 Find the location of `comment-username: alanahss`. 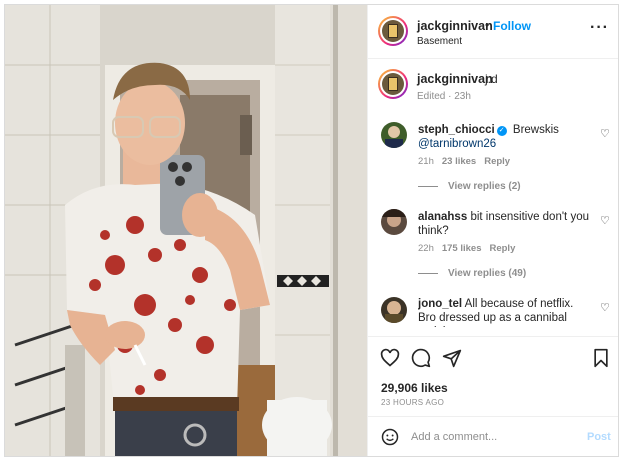

comment-username: alanahss is located at coordinates (442, 217).